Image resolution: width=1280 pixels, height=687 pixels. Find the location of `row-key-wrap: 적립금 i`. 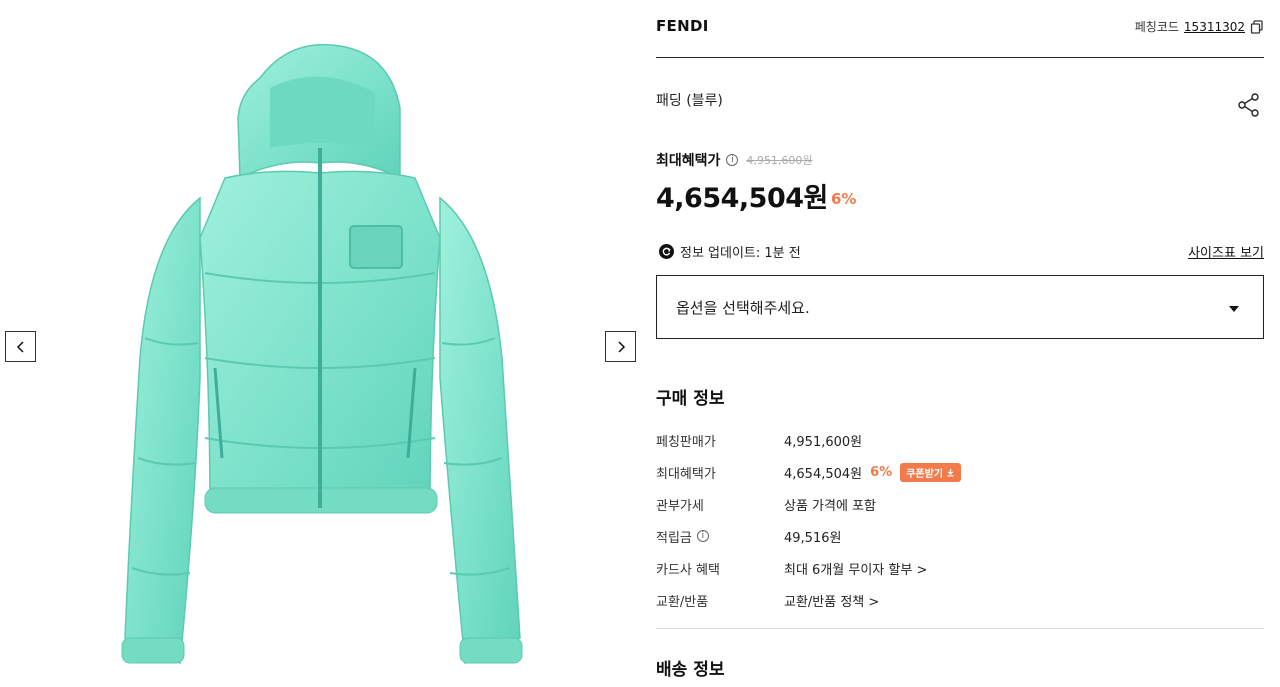

row-key-wrap: 적립금 i is located at coordinates (720, 536).